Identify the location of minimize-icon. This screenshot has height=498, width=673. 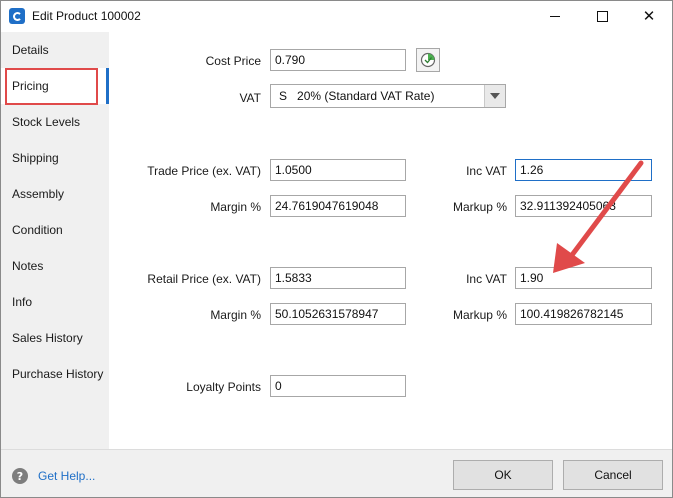
(555, 16).